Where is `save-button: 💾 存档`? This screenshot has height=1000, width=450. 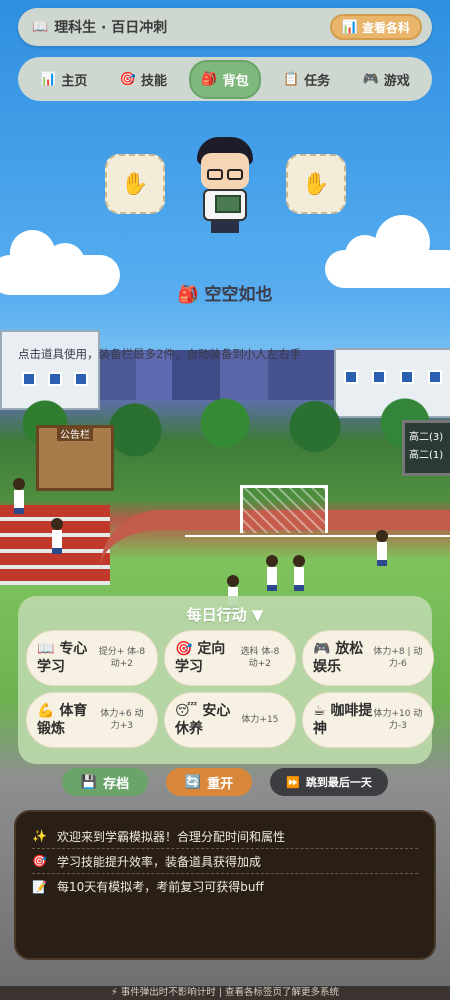
save-button: 💾 存档 is located at coordinates (105, 782).